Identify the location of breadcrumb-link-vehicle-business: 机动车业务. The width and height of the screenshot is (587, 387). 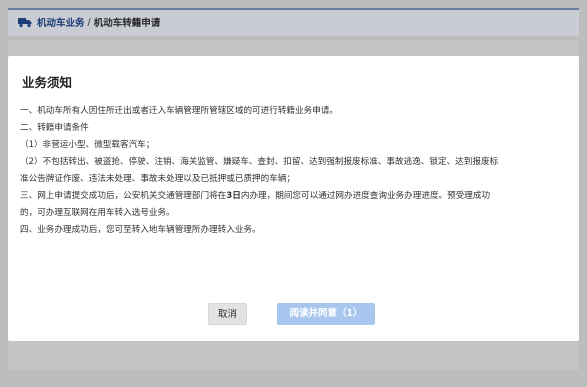
(61, 22).